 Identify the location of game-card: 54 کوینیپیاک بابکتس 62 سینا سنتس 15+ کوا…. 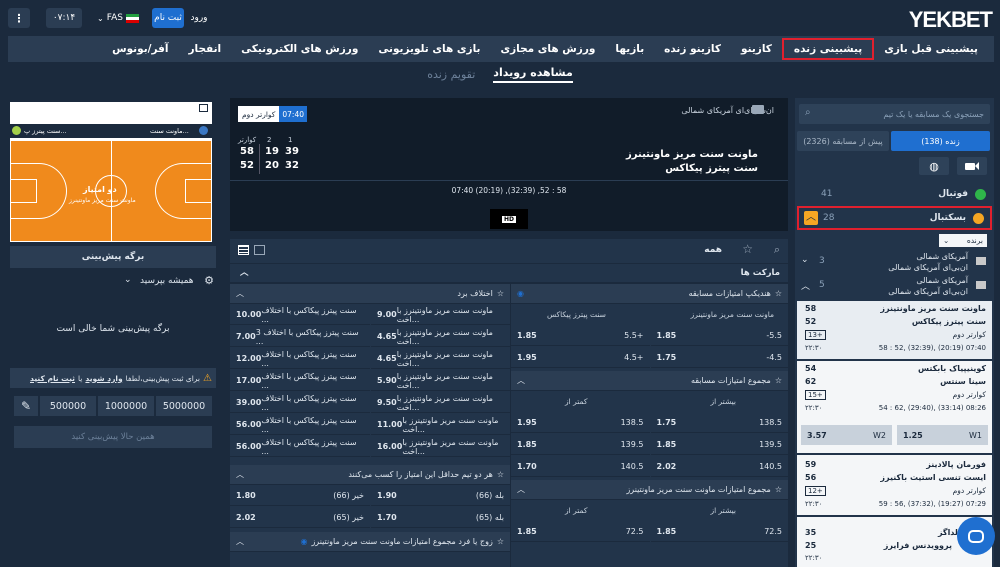
(894, 407).